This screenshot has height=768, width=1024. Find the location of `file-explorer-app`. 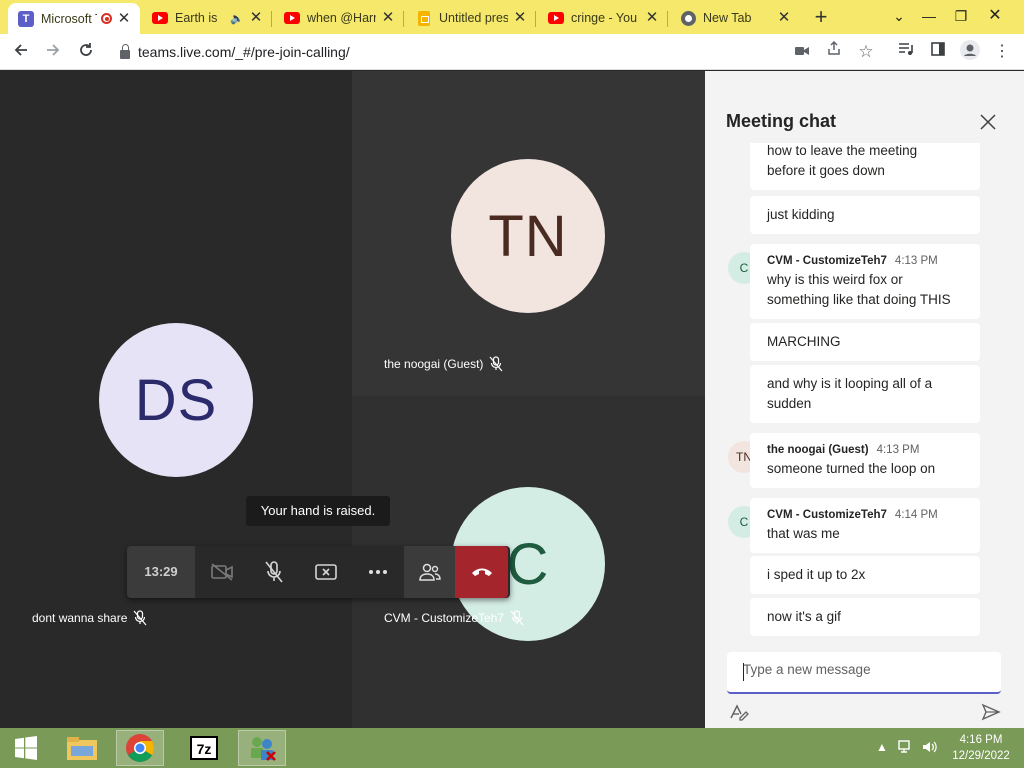

file-explorer-app is located at coordinates (82, 748).